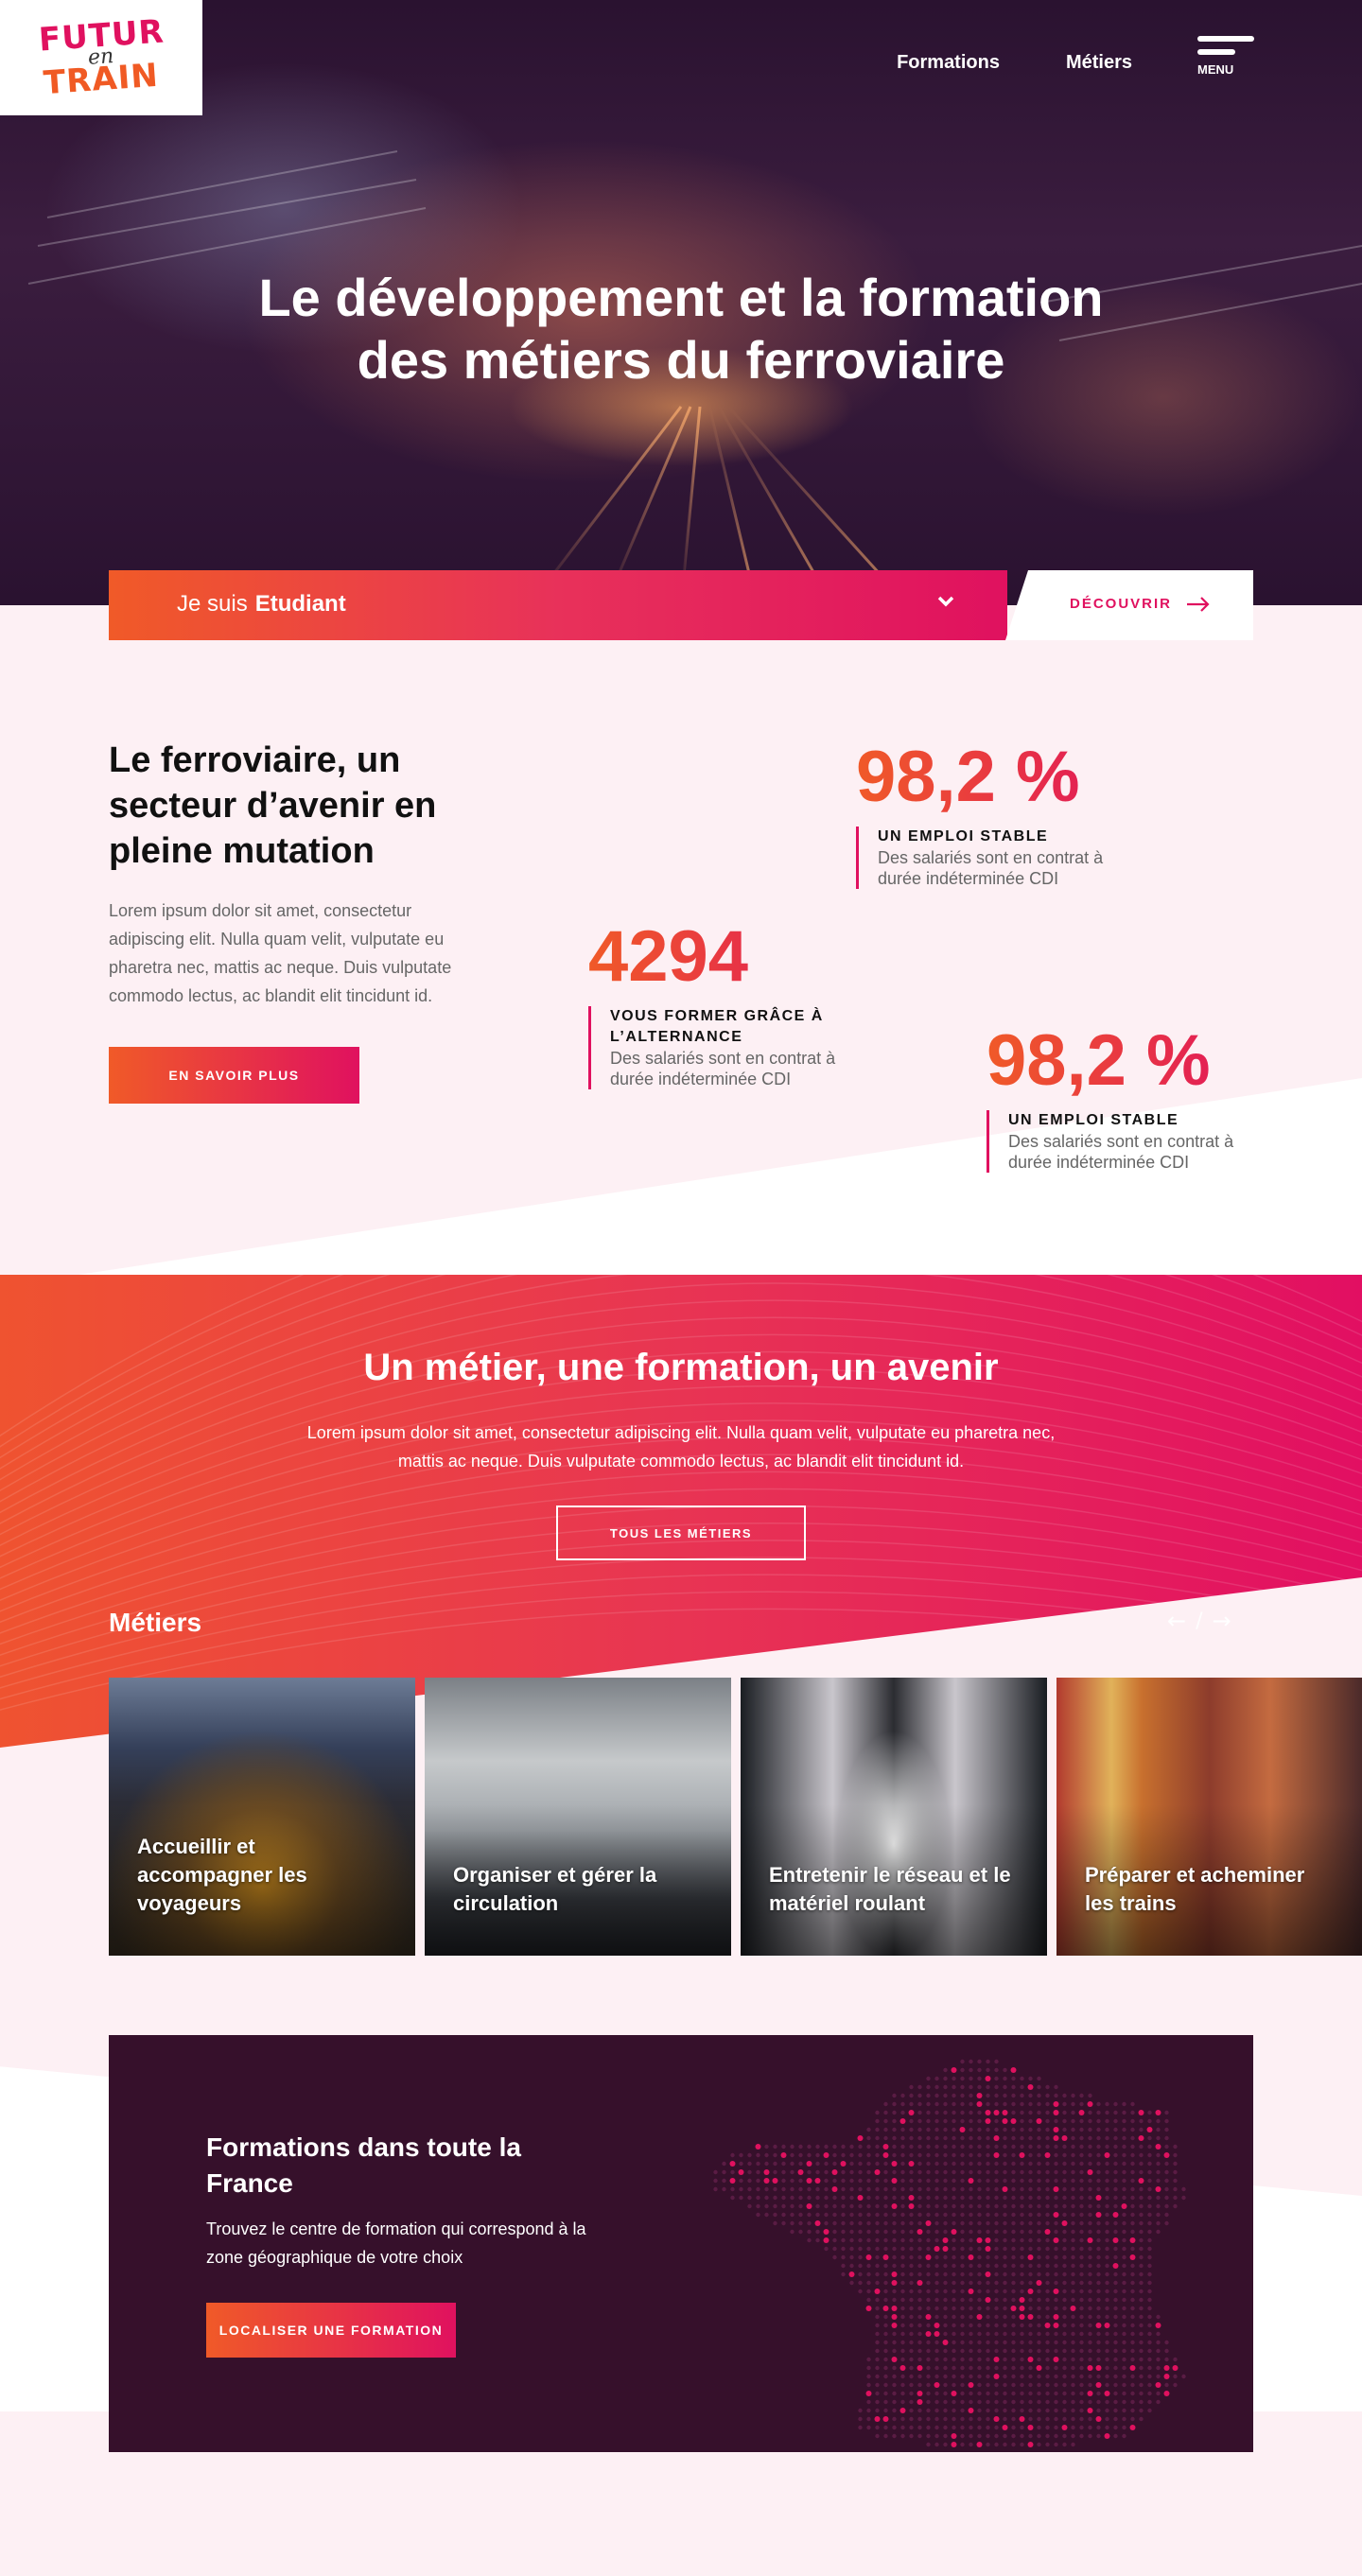  I want to click on arrow-left-icon: ←, so click(1176, 1621).